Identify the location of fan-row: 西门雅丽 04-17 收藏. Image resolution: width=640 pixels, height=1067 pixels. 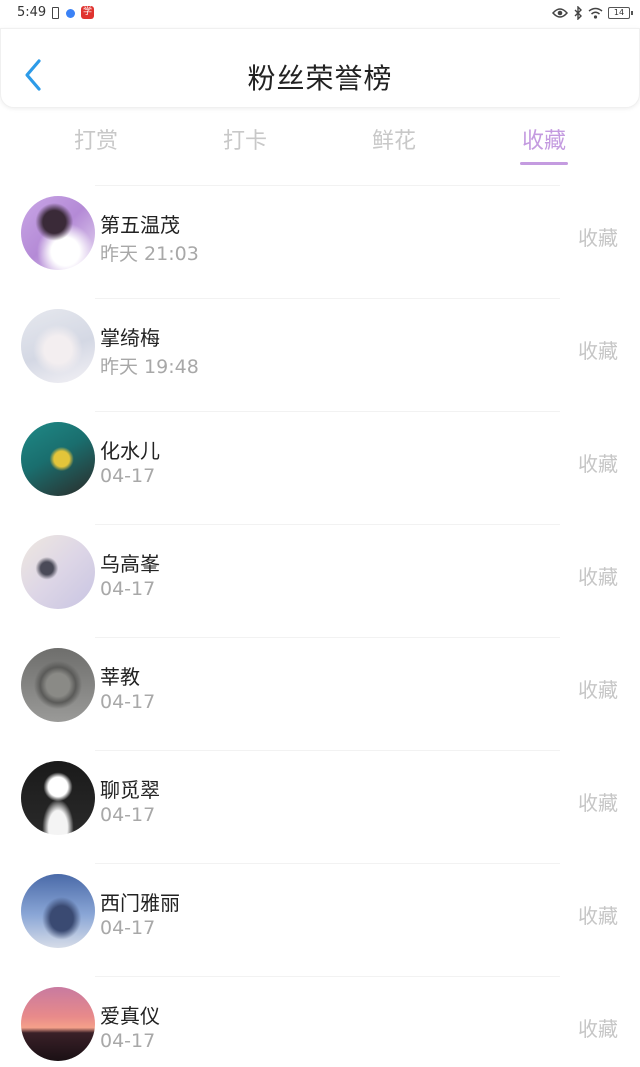
(320, 919).